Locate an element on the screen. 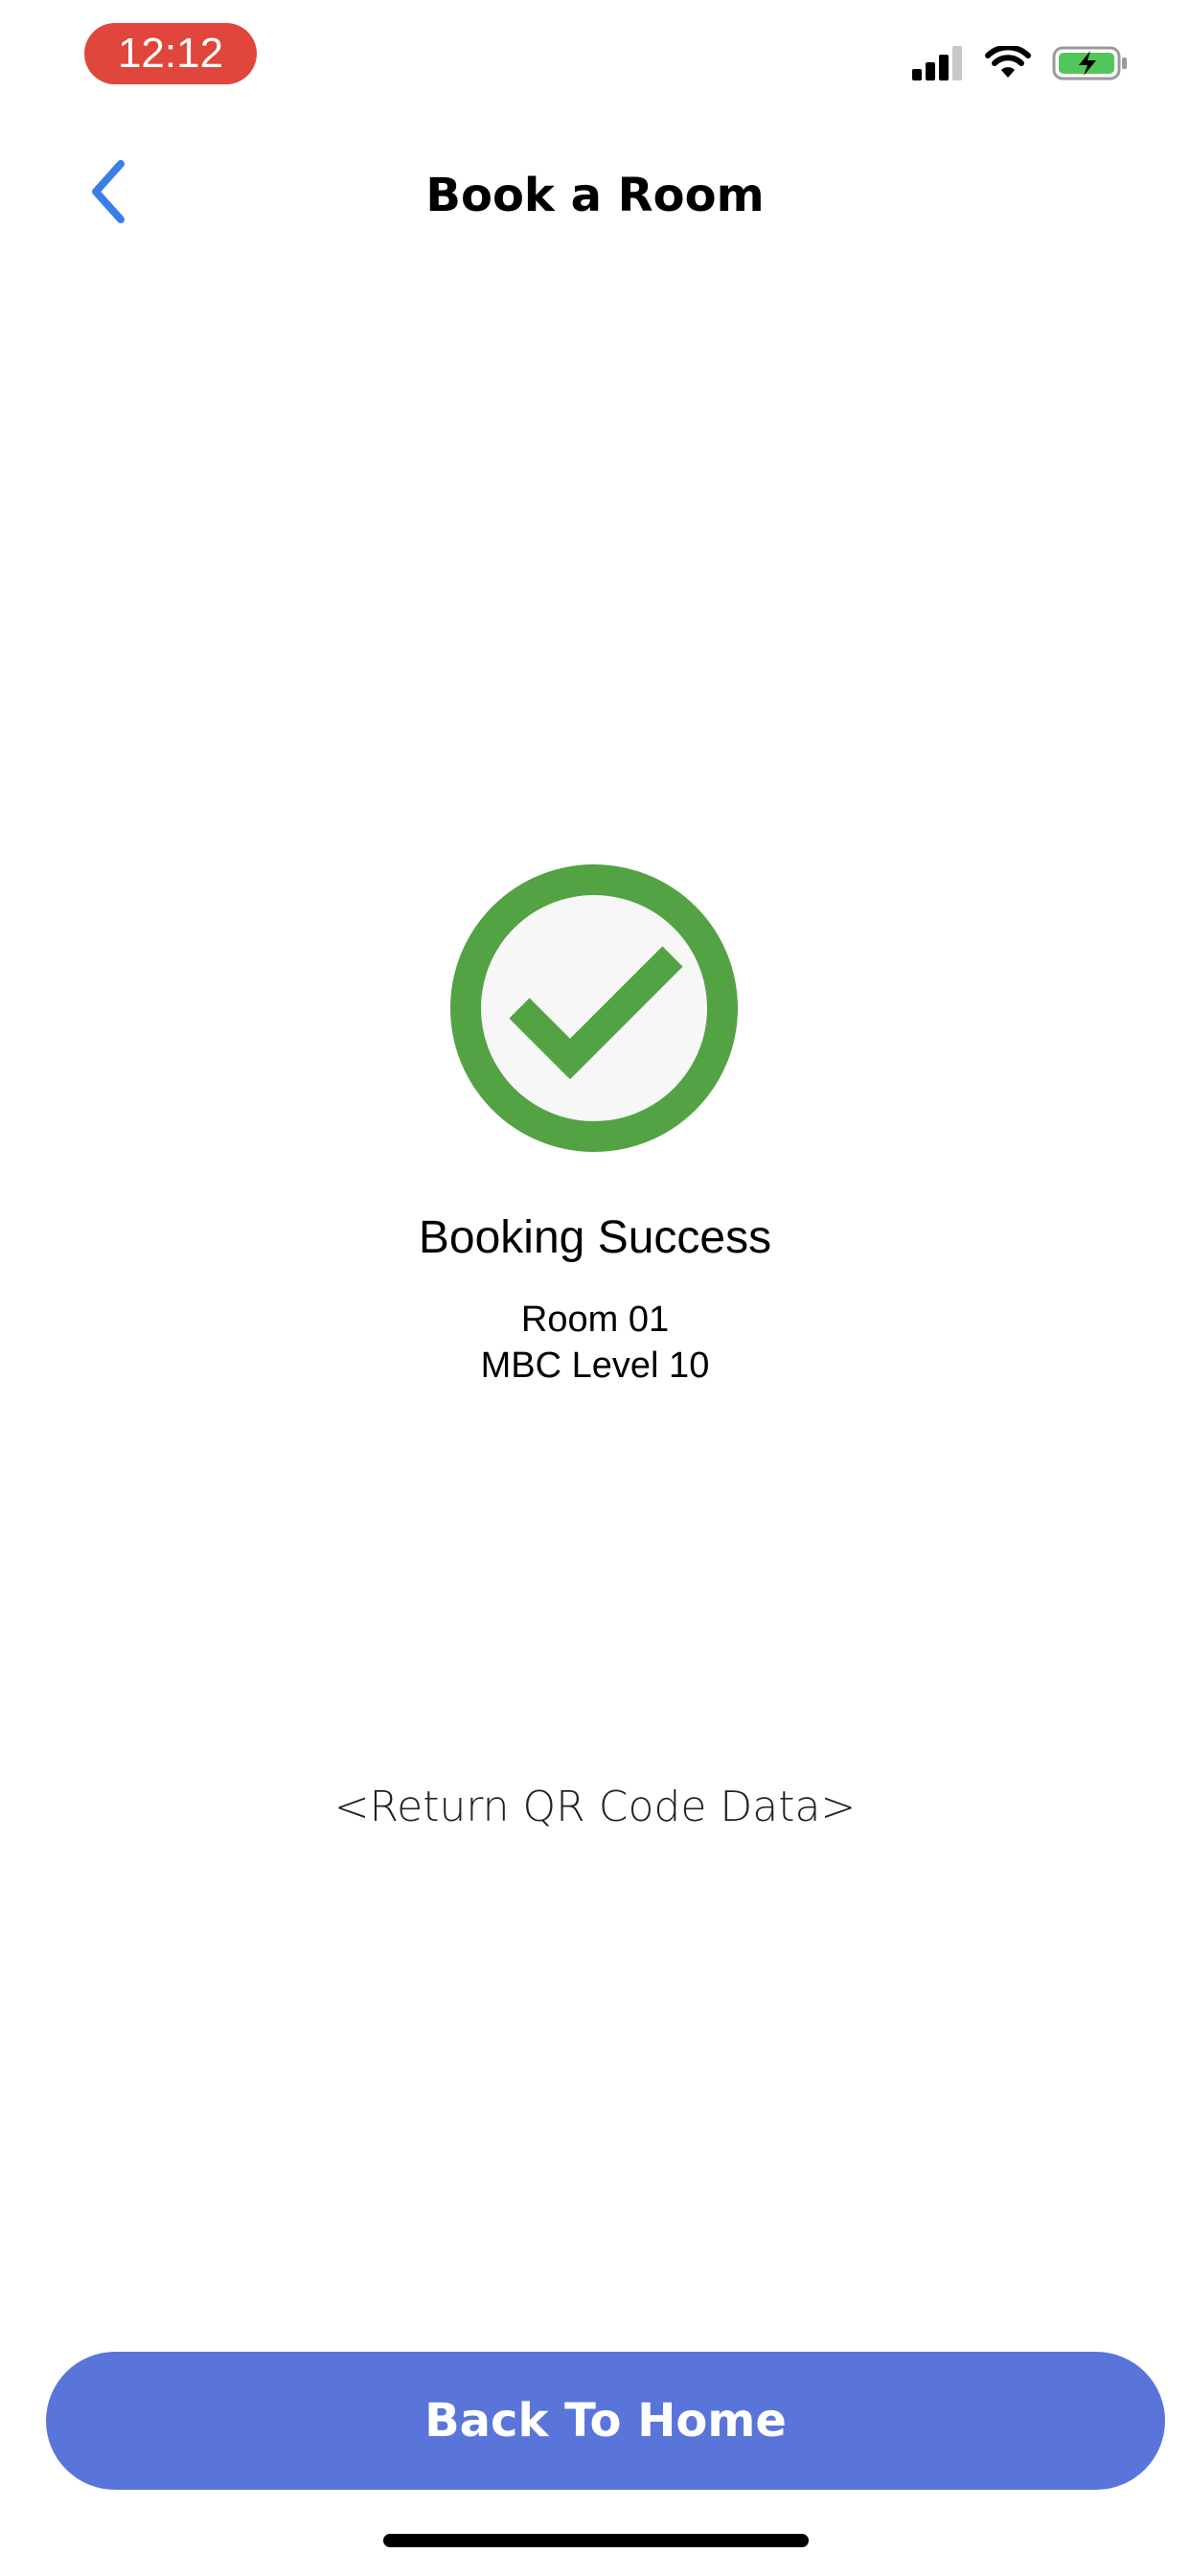  status-time: 12:12 is located at coordinates (171, 53).